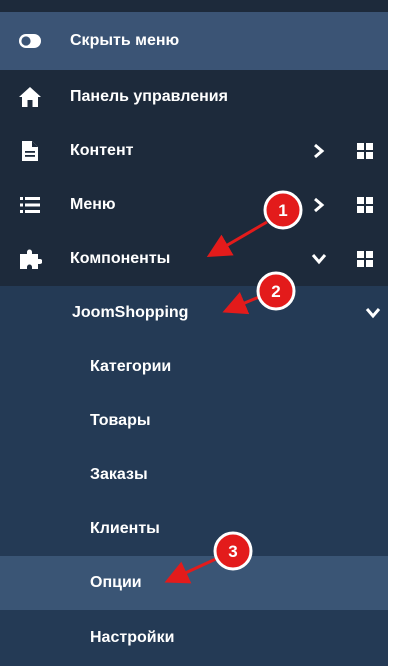 The width and height of the screenshot is (396, 666). I want to click on sidebar-subitem-label: Опции, so click(116, 582).